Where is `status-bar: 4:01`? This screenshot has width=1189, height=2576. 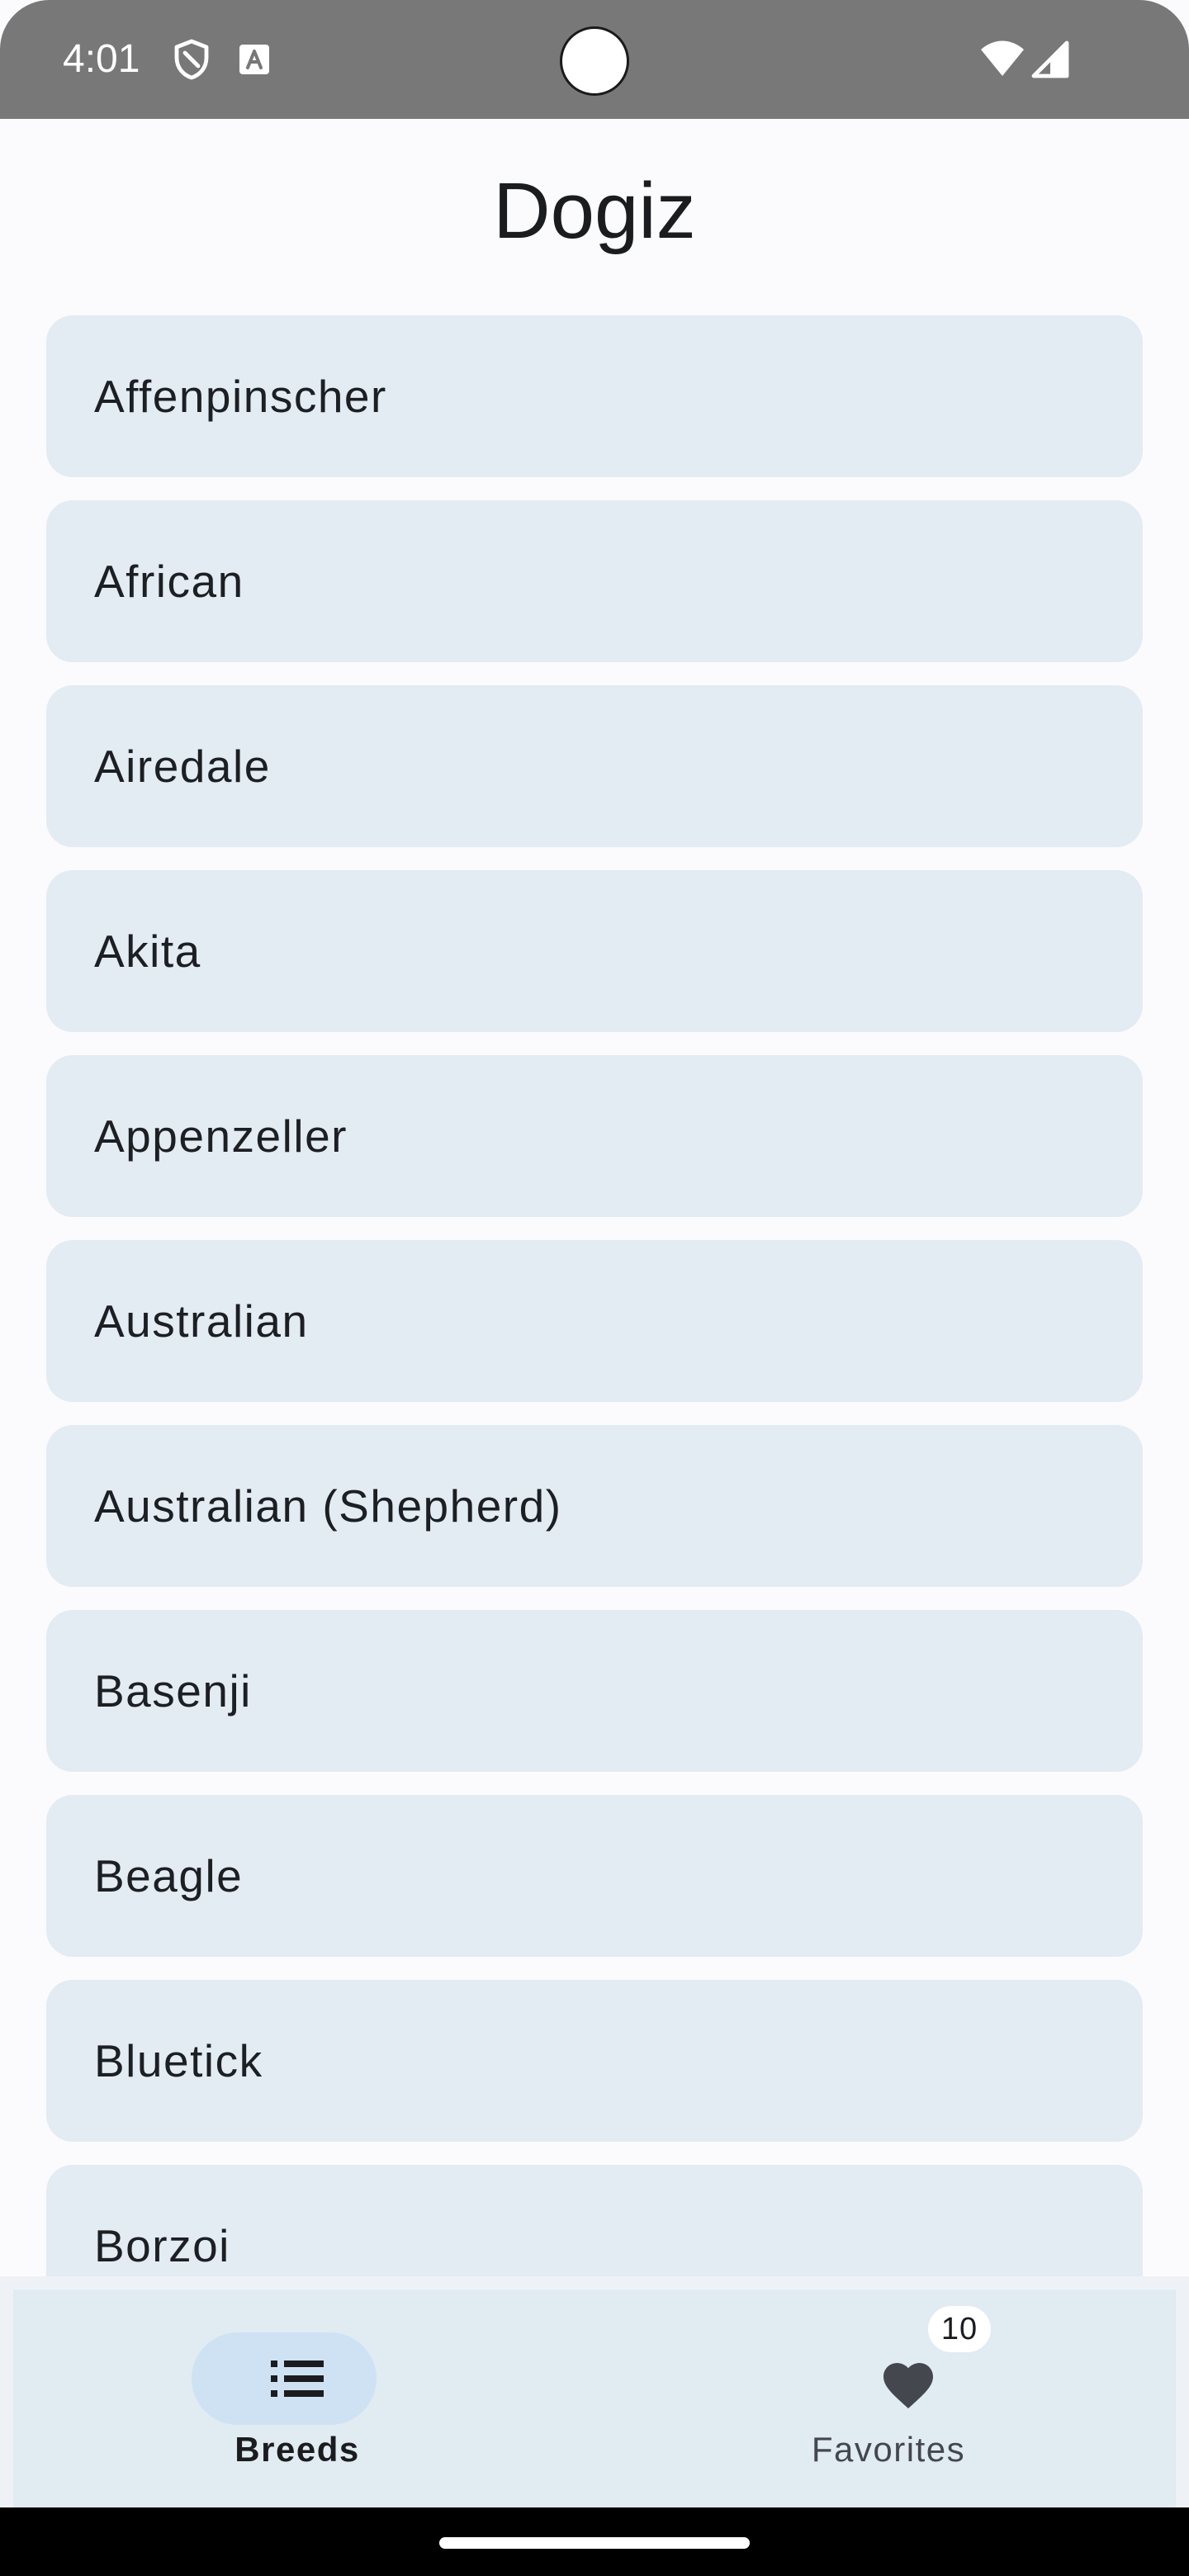 status-bar: 4:01 is located at coordinates (594, 59).